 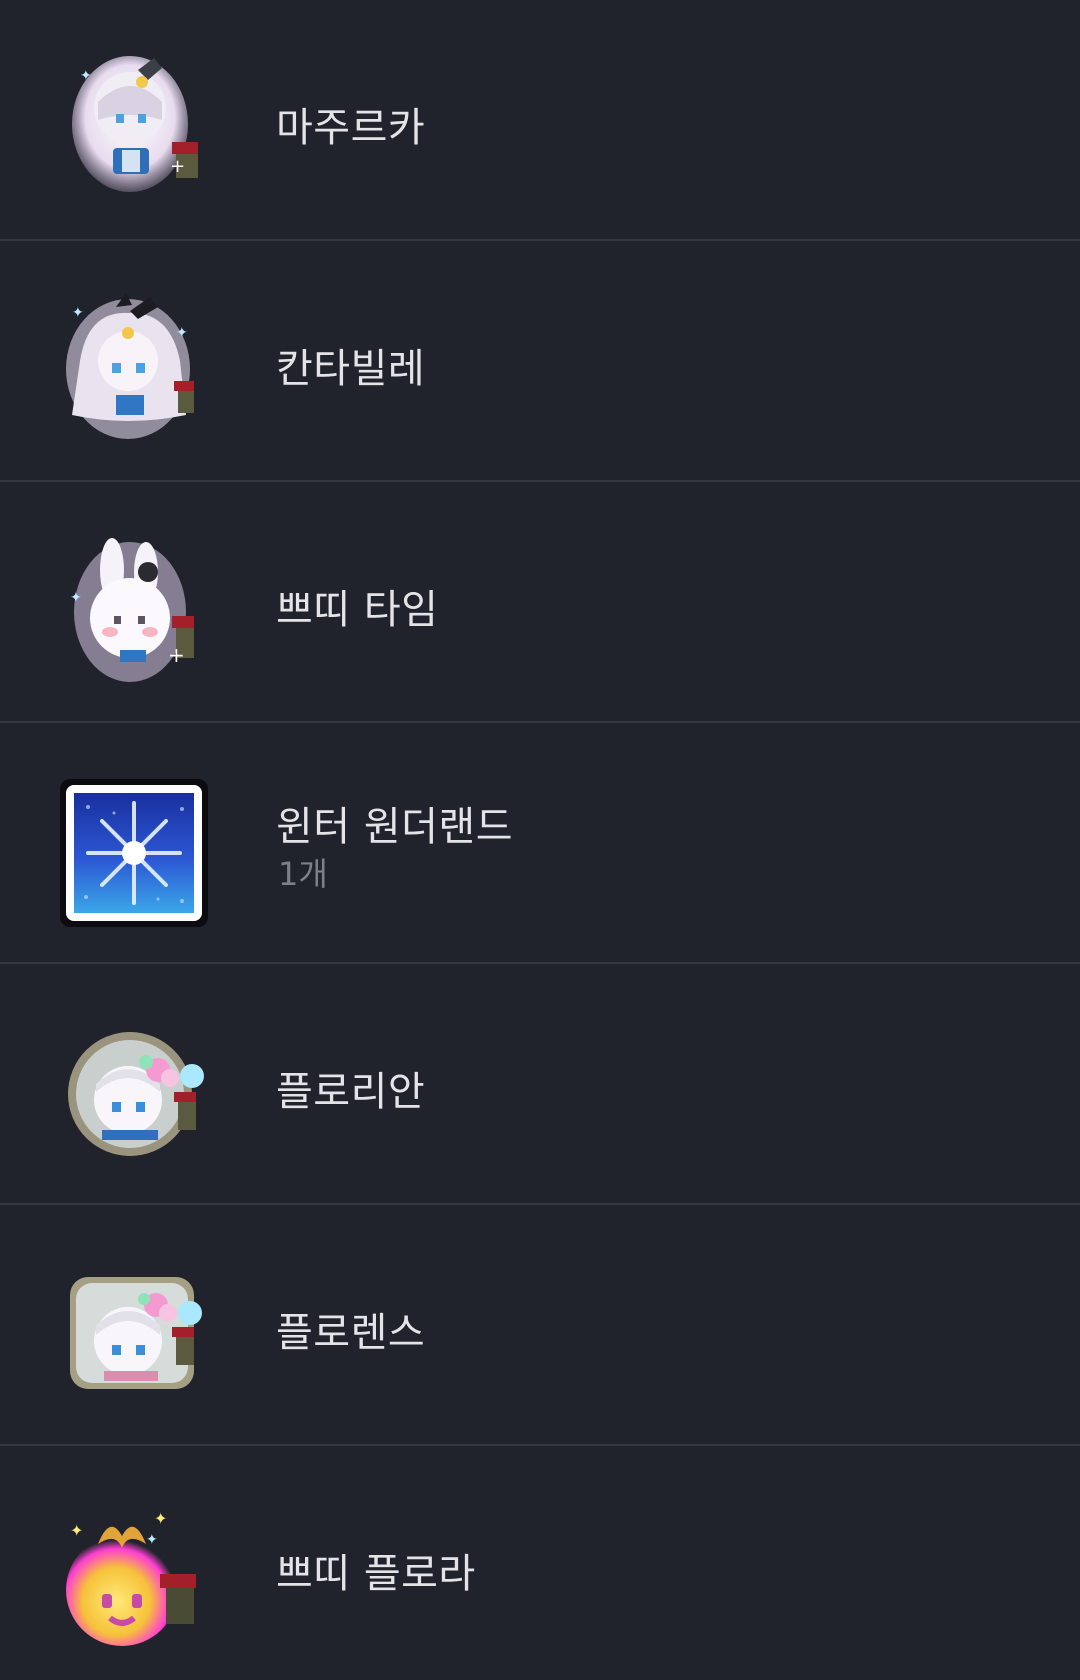 I want to click on list-item: 플로리안, so click(x=540, y=1084).